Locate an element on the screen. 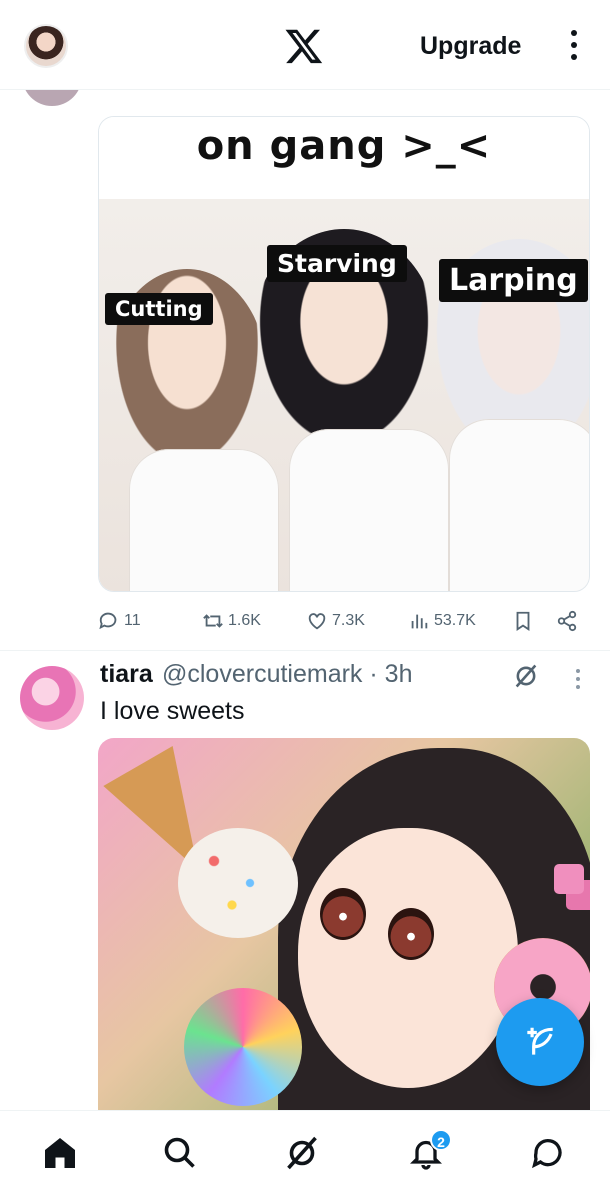 Image resolution: width=610 pixels, height=1200 pixels. messages-icon is located at coordinates (547, 1153).